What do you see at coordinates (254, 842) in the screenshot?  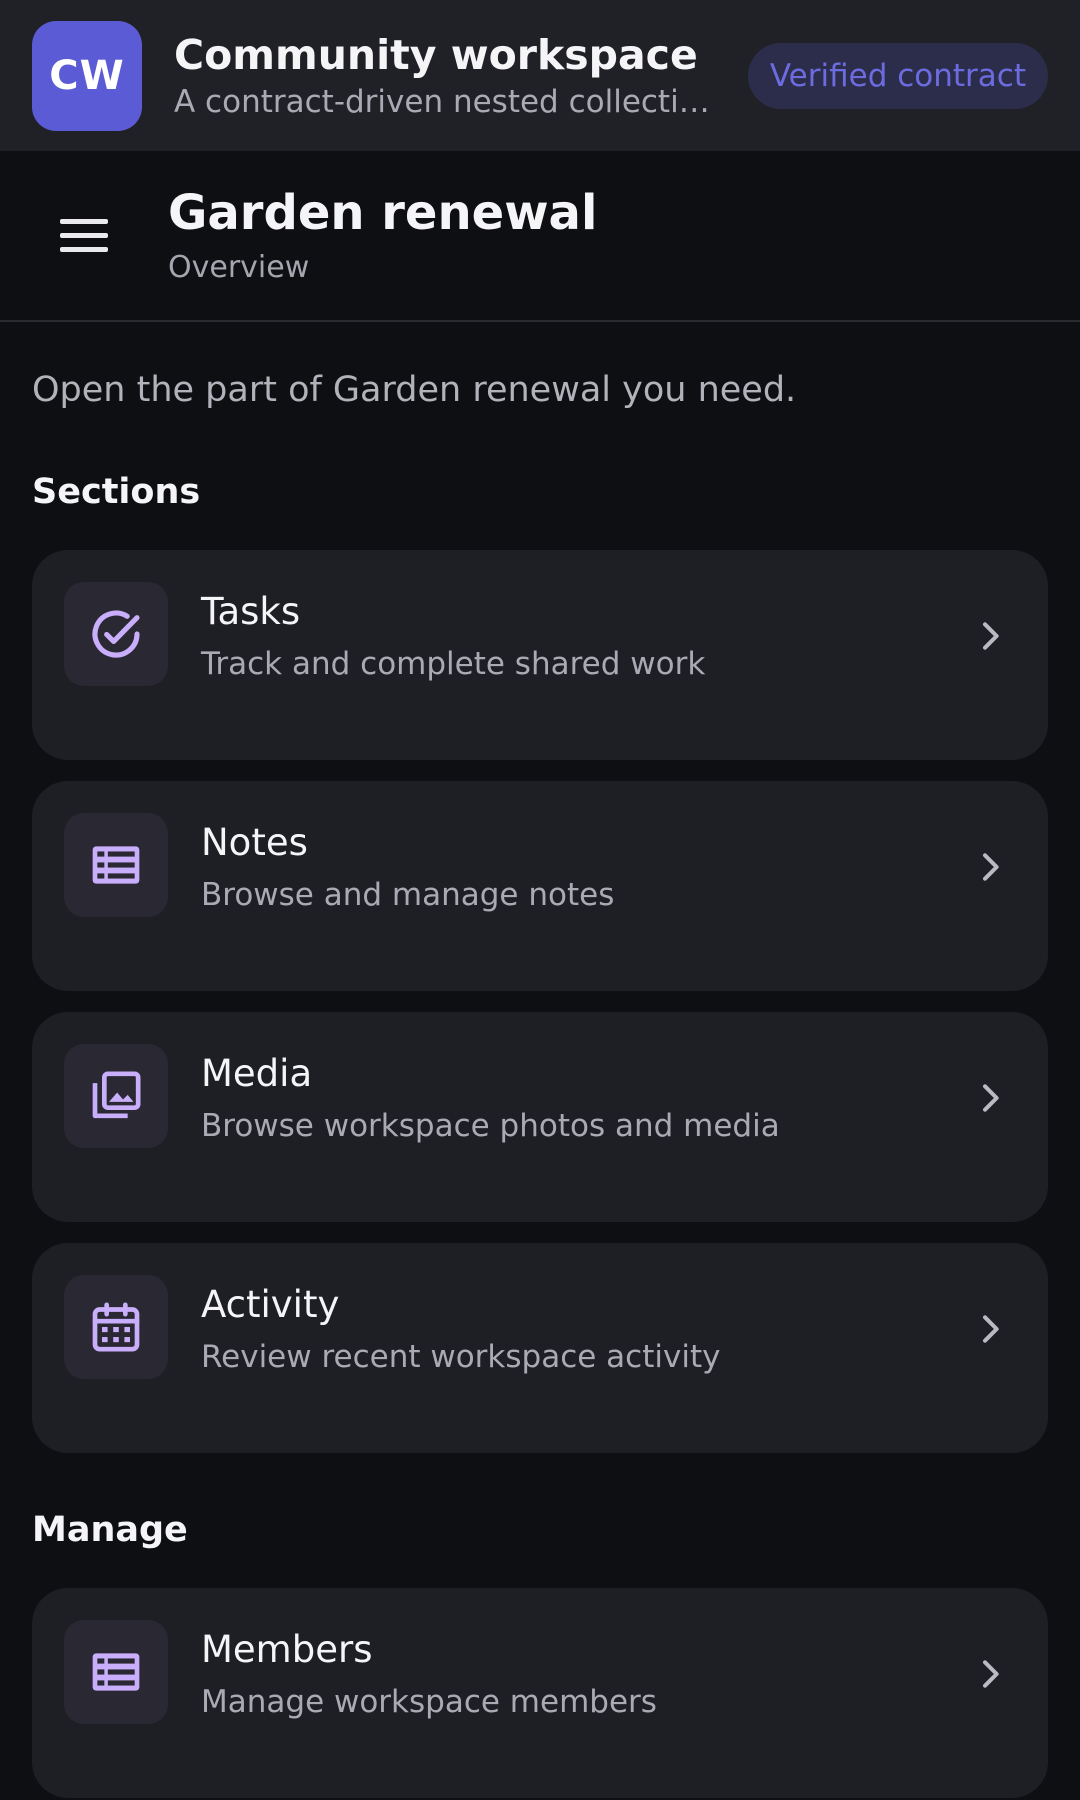 I see `card-title: Notes` at bounding box center [254, 842].